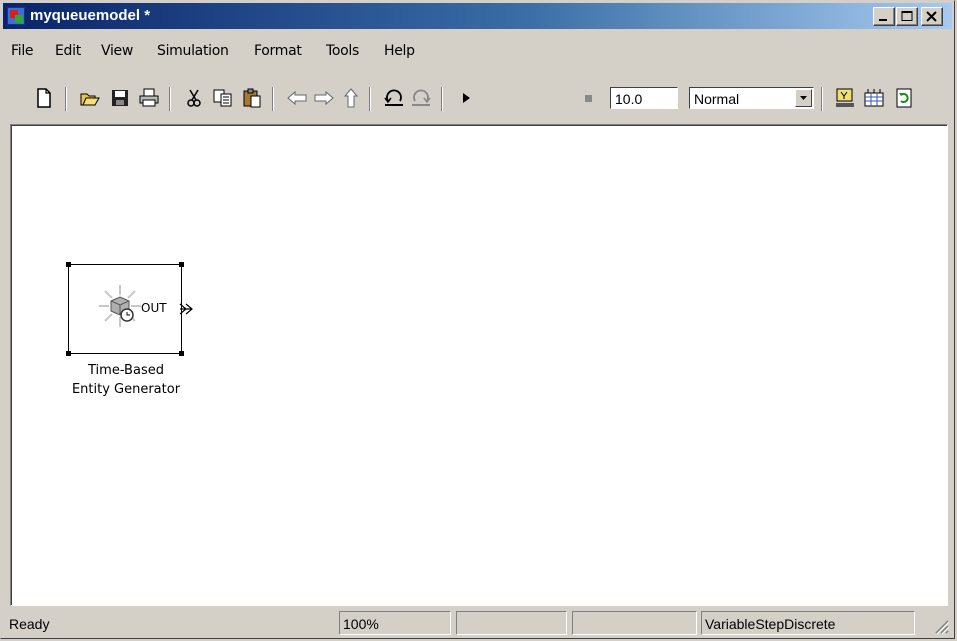 This screenshot has height=641, width=957. I want to click on redo-button, so click(421, 98).